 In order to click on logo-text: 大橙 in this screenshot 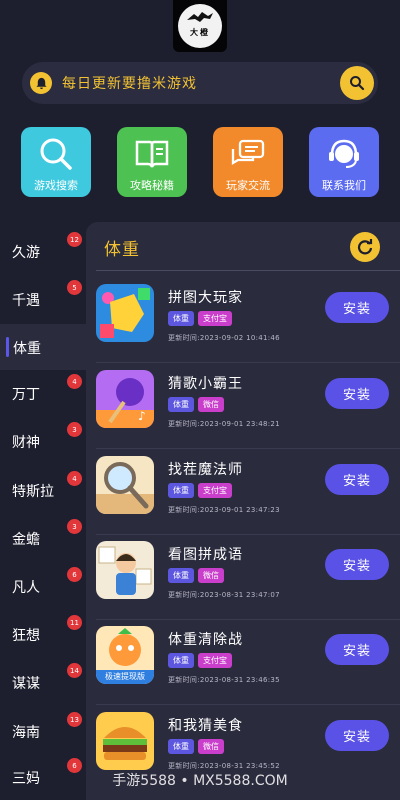, I will do `click(200, 32)`.